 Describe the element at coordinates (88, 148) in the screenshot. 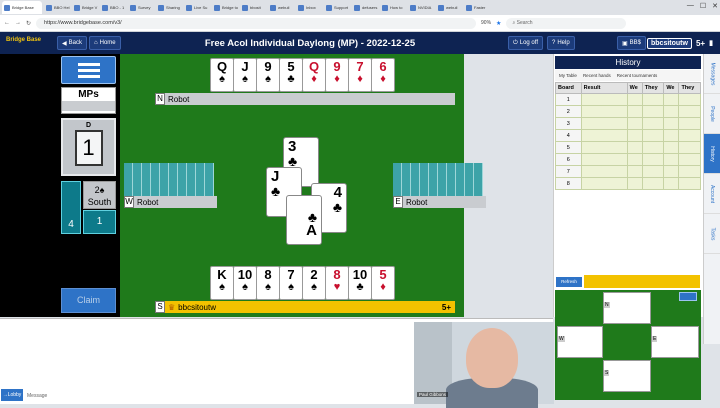

I see `board-number: 1` at that location.